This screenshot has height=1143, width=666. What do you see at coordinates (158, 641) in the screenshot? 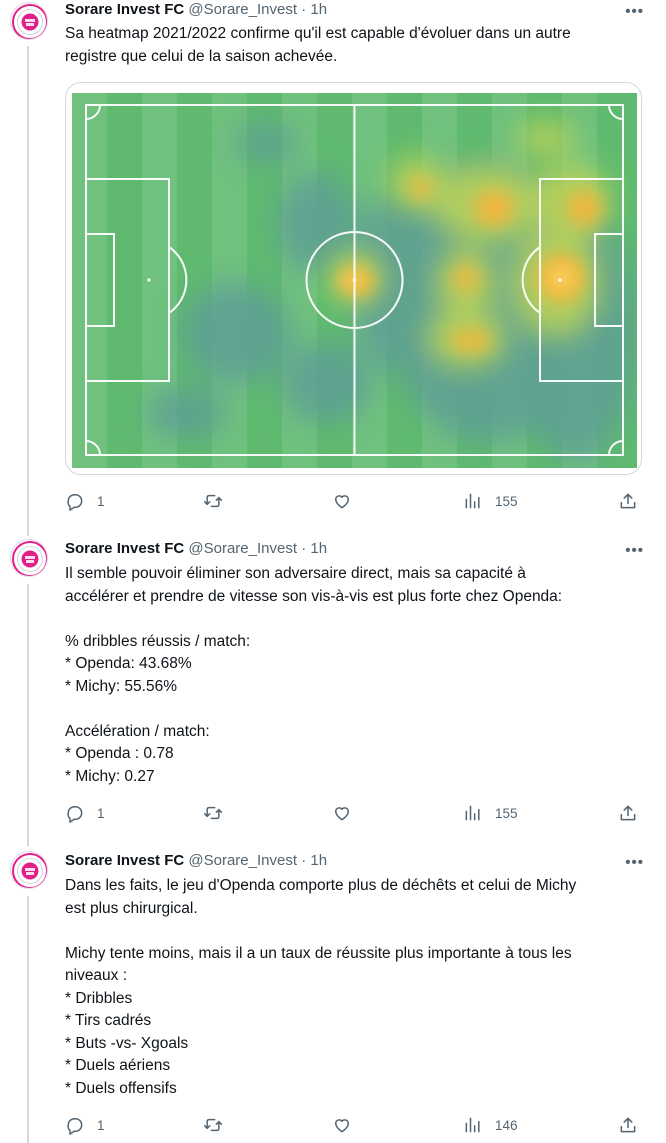
I see `tweet-text-line: % dribbles réussis / match:` at bounding box center [158, 641].